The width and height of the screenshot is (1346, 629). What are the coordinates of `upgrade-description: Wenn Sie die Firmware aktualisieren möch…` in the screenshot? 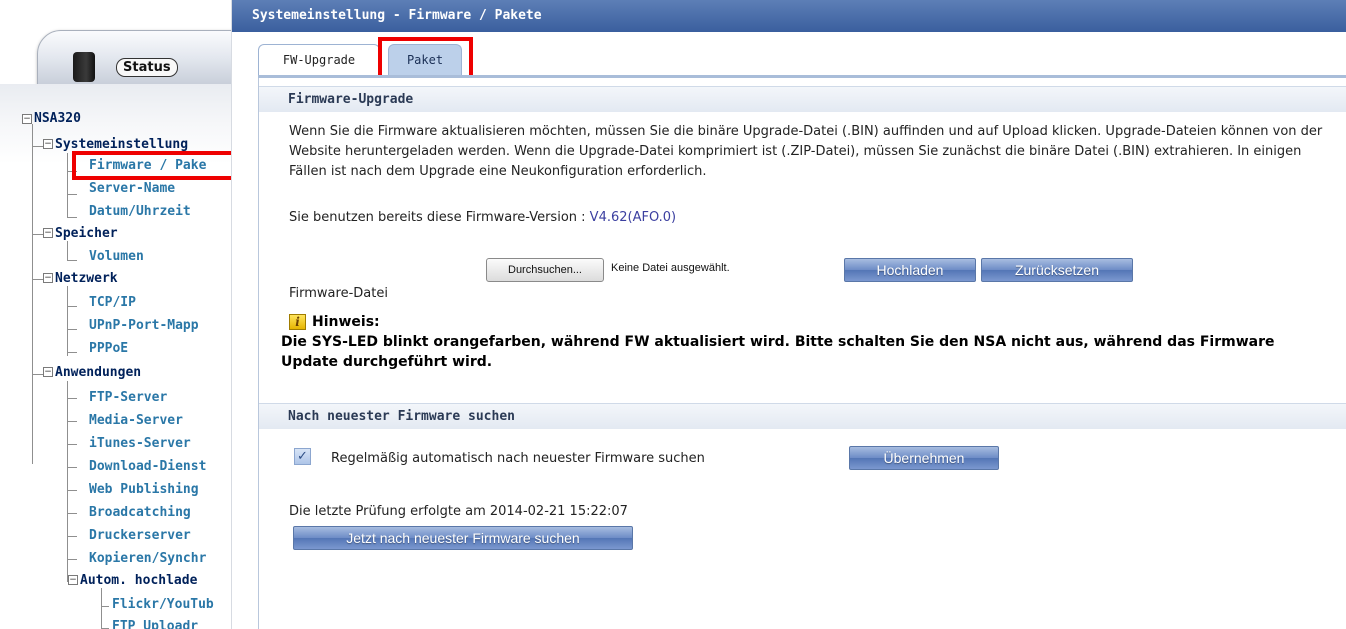 It's located at (806, 151).